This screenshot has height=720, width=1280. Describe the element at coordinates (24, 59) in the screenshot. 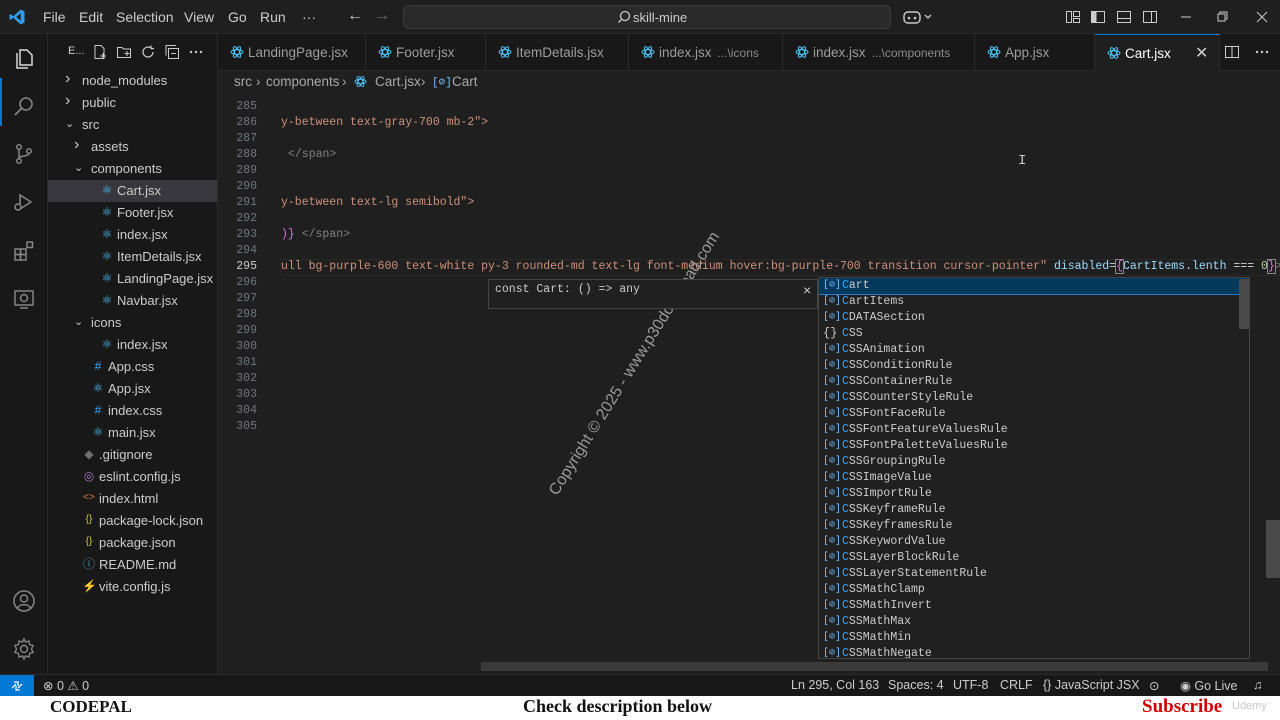

I see `explorer-icon` at that location.